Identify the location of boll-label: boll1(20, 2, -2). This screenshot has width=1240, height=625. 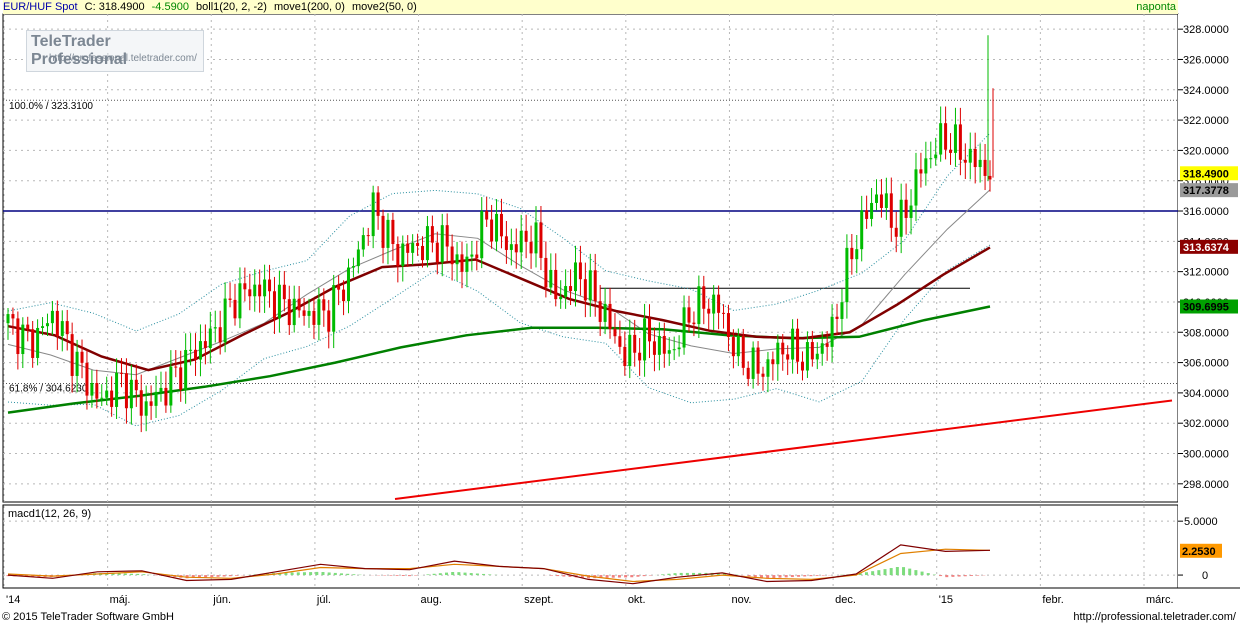
(231, 7).